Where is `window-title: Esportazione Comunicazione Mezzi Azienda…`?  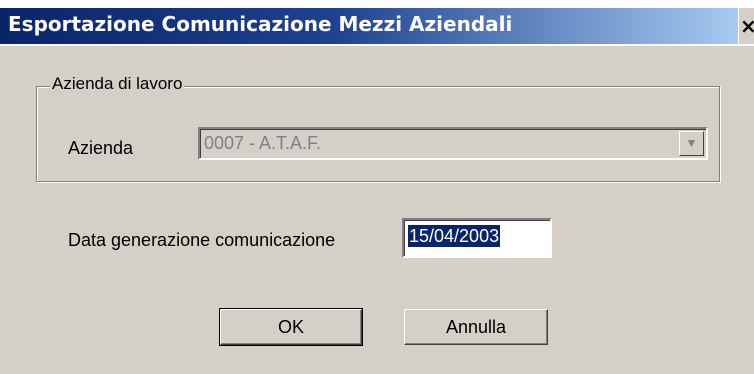 window-title: Esportazione Comunicazione Mezzi Azienda… is located at coordinates (260, 24).